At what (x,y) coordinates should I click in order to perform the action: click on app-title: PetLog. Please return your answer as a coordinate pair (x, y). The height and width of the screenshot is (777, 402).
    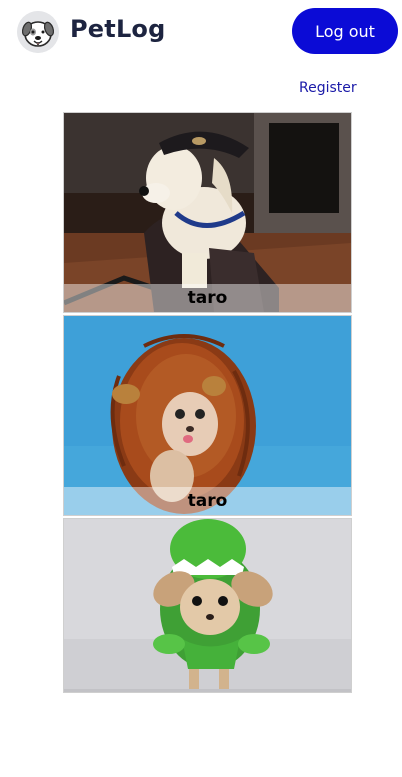
    Looking at the image, I should click on (118, 29).